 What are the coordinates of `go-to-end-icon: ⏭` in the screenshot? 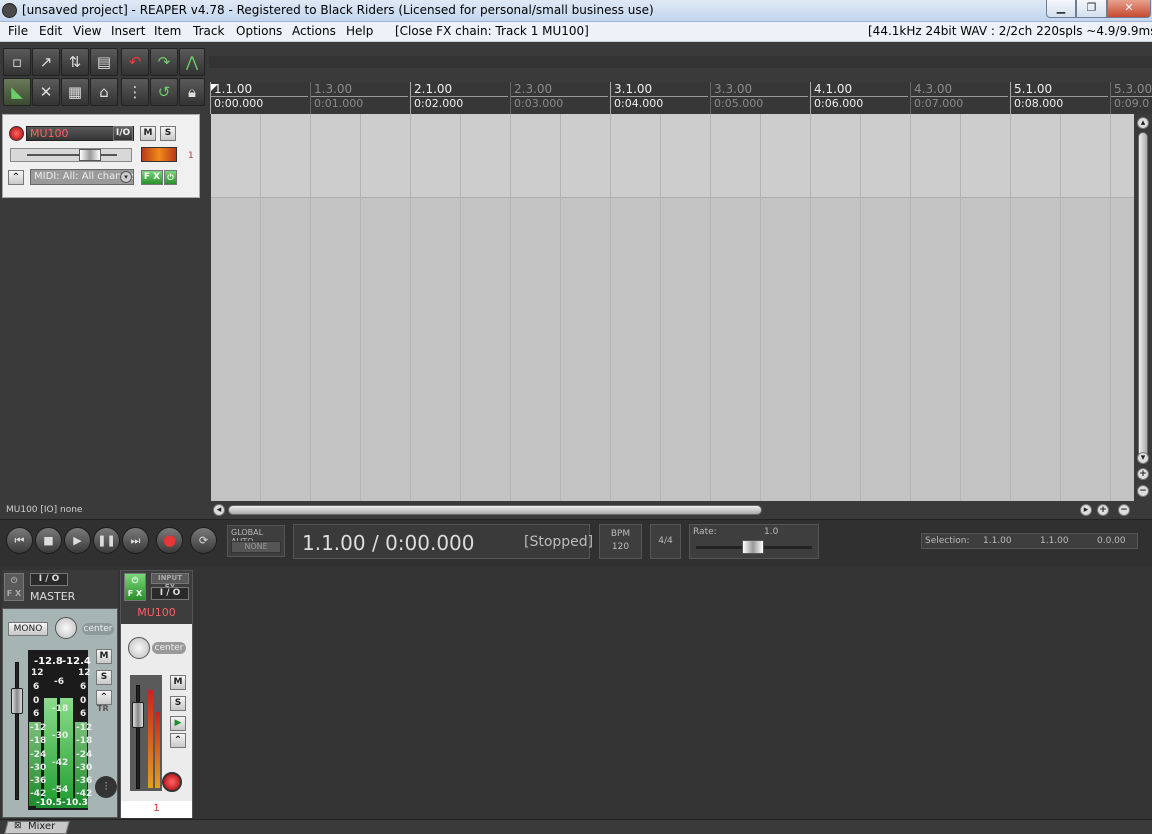 It's located at (135, 540).